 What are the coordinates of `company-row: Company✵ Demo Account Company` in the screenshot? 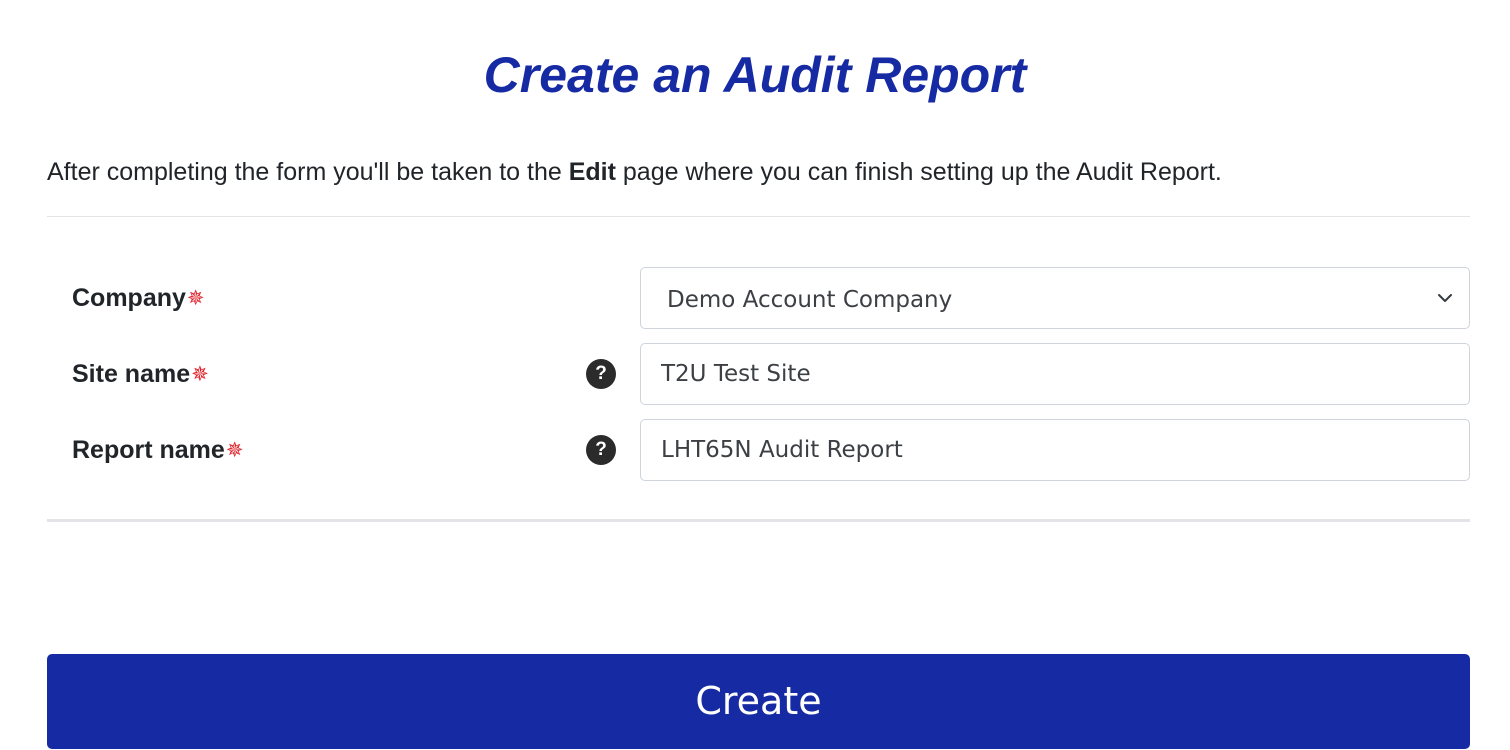 It's located at (758, 298).